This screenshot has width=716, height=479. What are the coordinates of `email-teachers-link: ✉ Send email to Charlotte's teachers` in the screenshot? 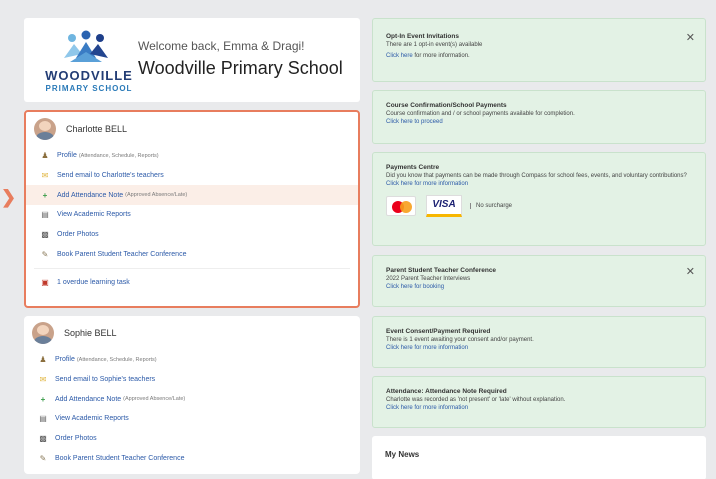 It's located at (192, 176).